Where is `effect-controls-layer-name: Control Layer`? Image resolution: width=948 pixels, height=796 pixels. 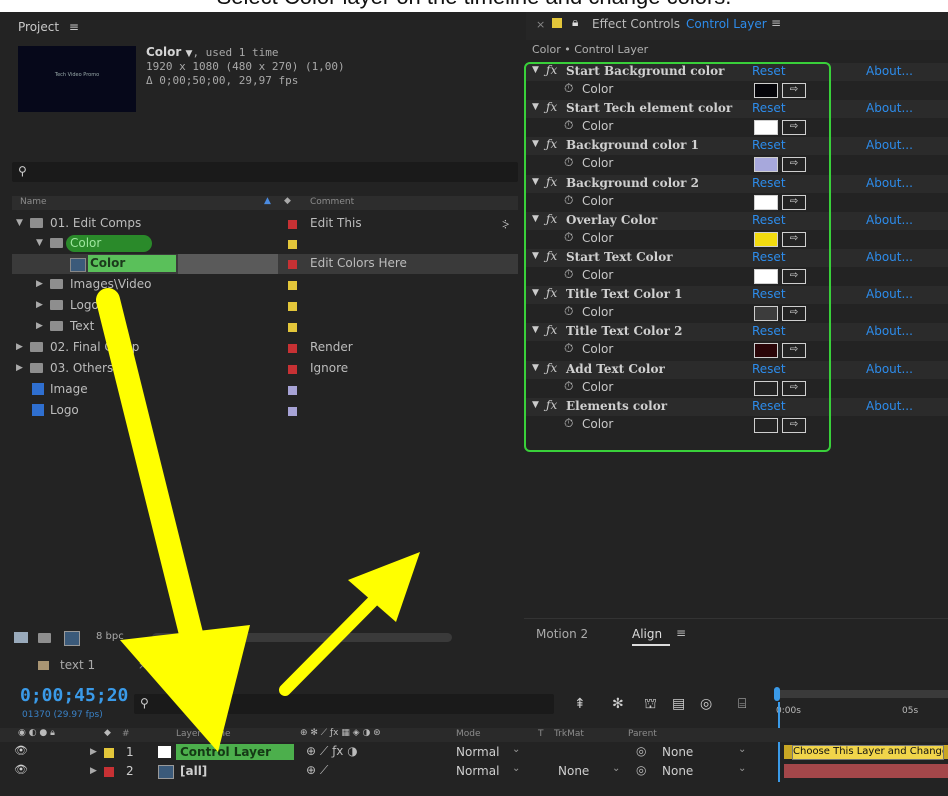
effect-controls-layer-name: Control Layer is located at coordinates (726, 24).